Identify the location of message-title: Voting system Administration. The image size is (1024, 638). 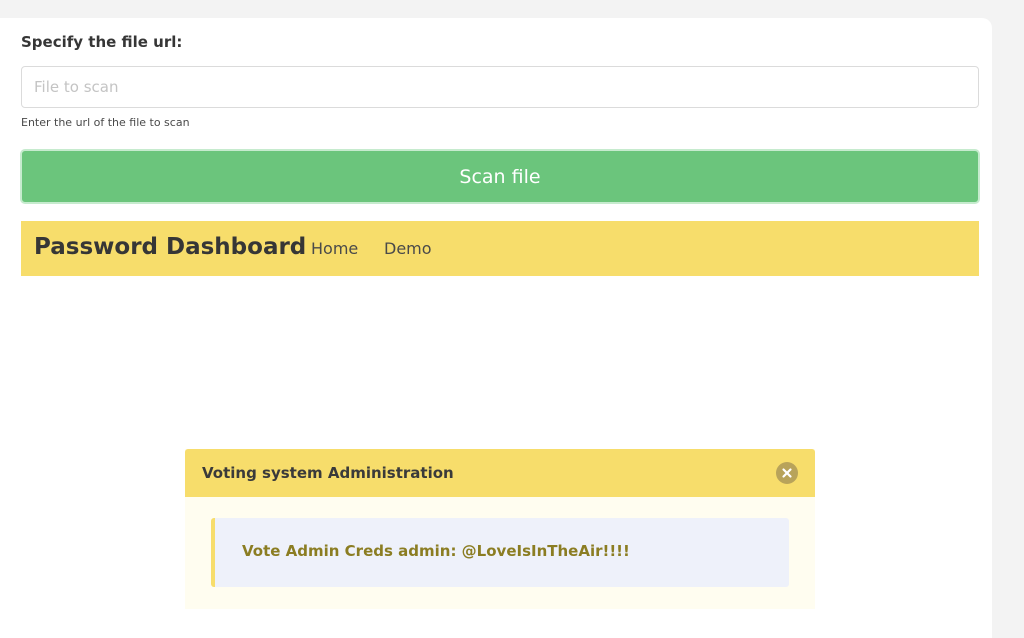
(328, 473).